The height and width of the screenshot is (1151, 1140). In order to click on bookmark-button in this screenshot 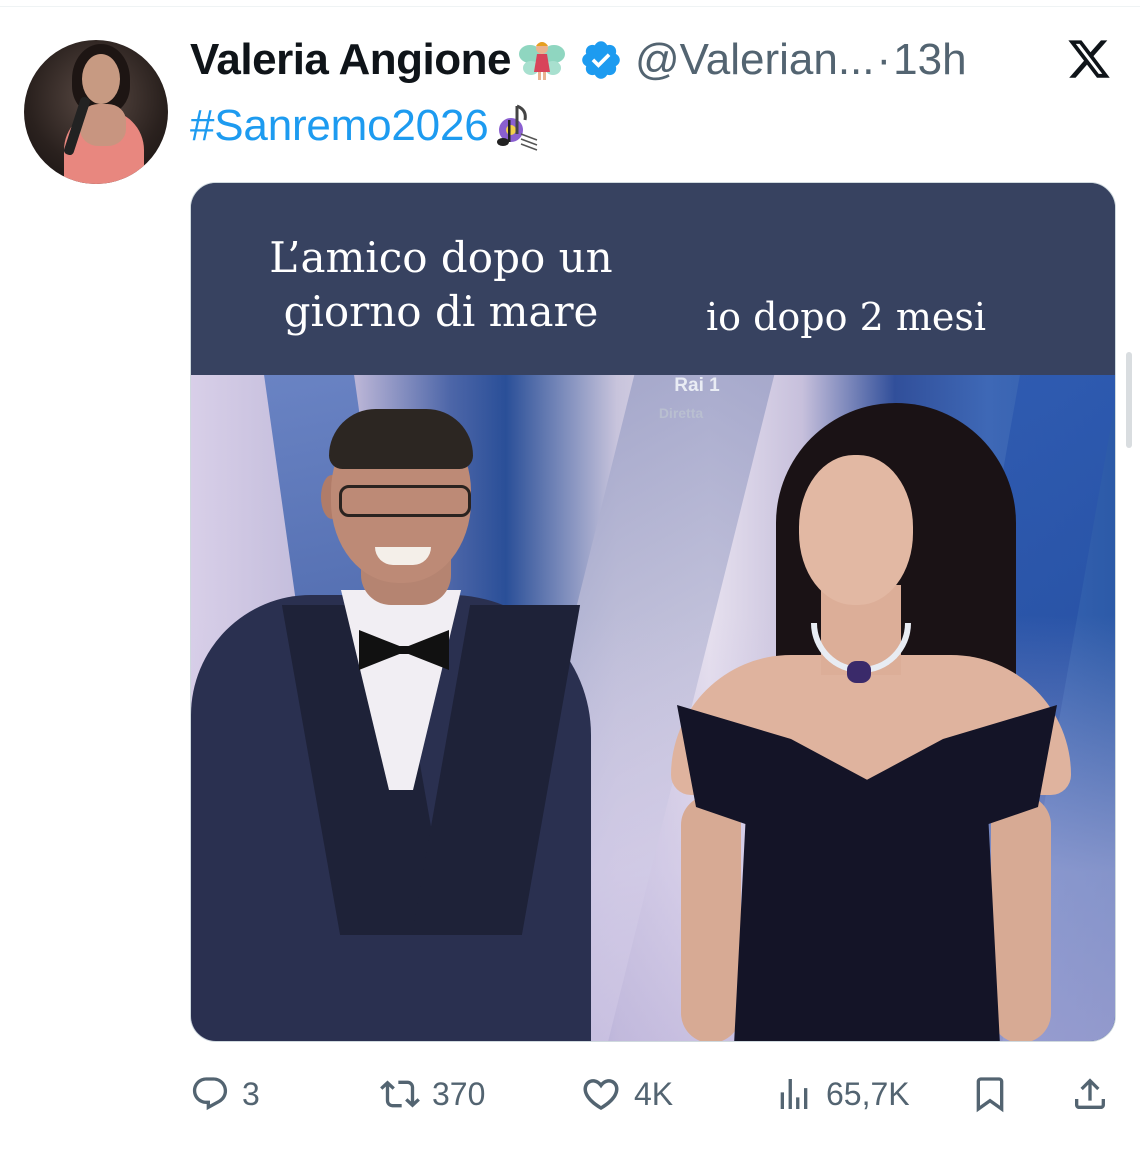, I will do `click(990, 1094)`.